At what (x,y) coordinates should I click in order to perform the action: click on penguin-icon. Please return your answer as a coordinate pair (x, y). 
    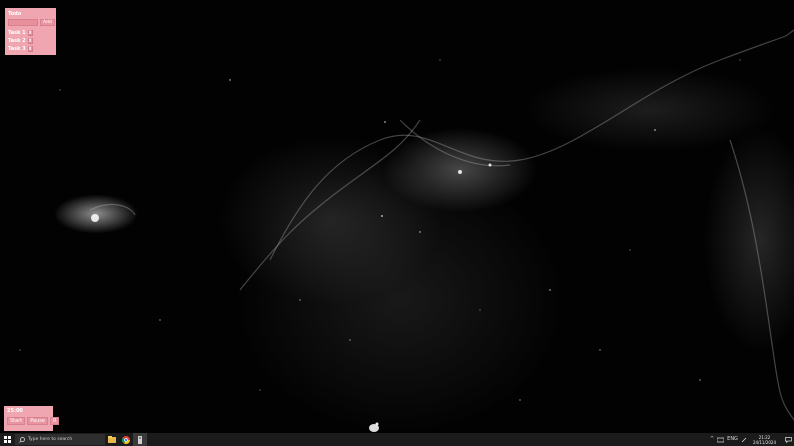
    Looking at the image, I should click on (374, 427).